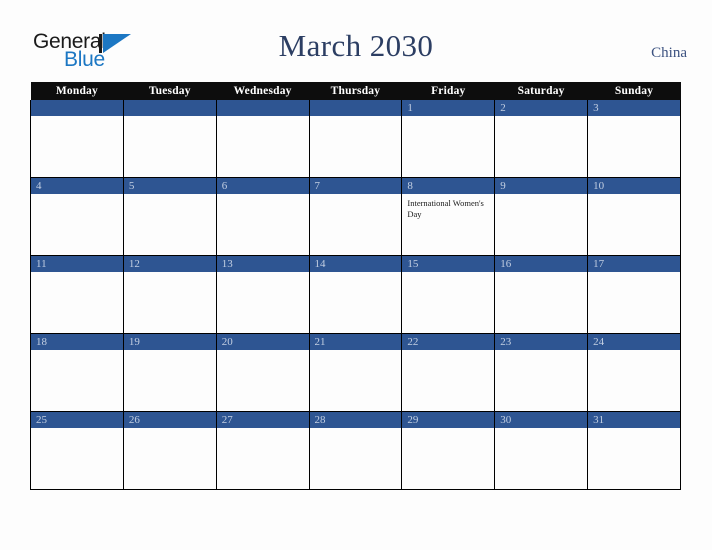 The image size is (712, 550). What do you see at coordinates (169, 264) in the screenshot?
I see `day-number: 12` at bounding box center [169, 264].